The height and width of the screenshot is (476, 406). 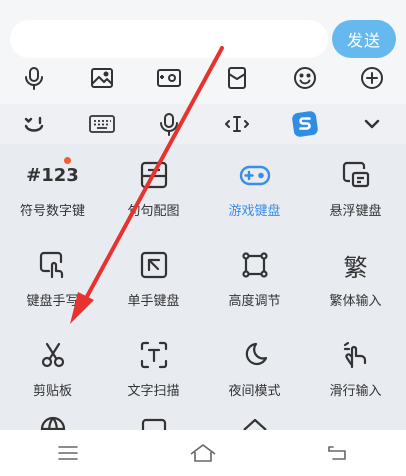 I want to click on collapse-toolbar-button, so click(x=372, y=124).